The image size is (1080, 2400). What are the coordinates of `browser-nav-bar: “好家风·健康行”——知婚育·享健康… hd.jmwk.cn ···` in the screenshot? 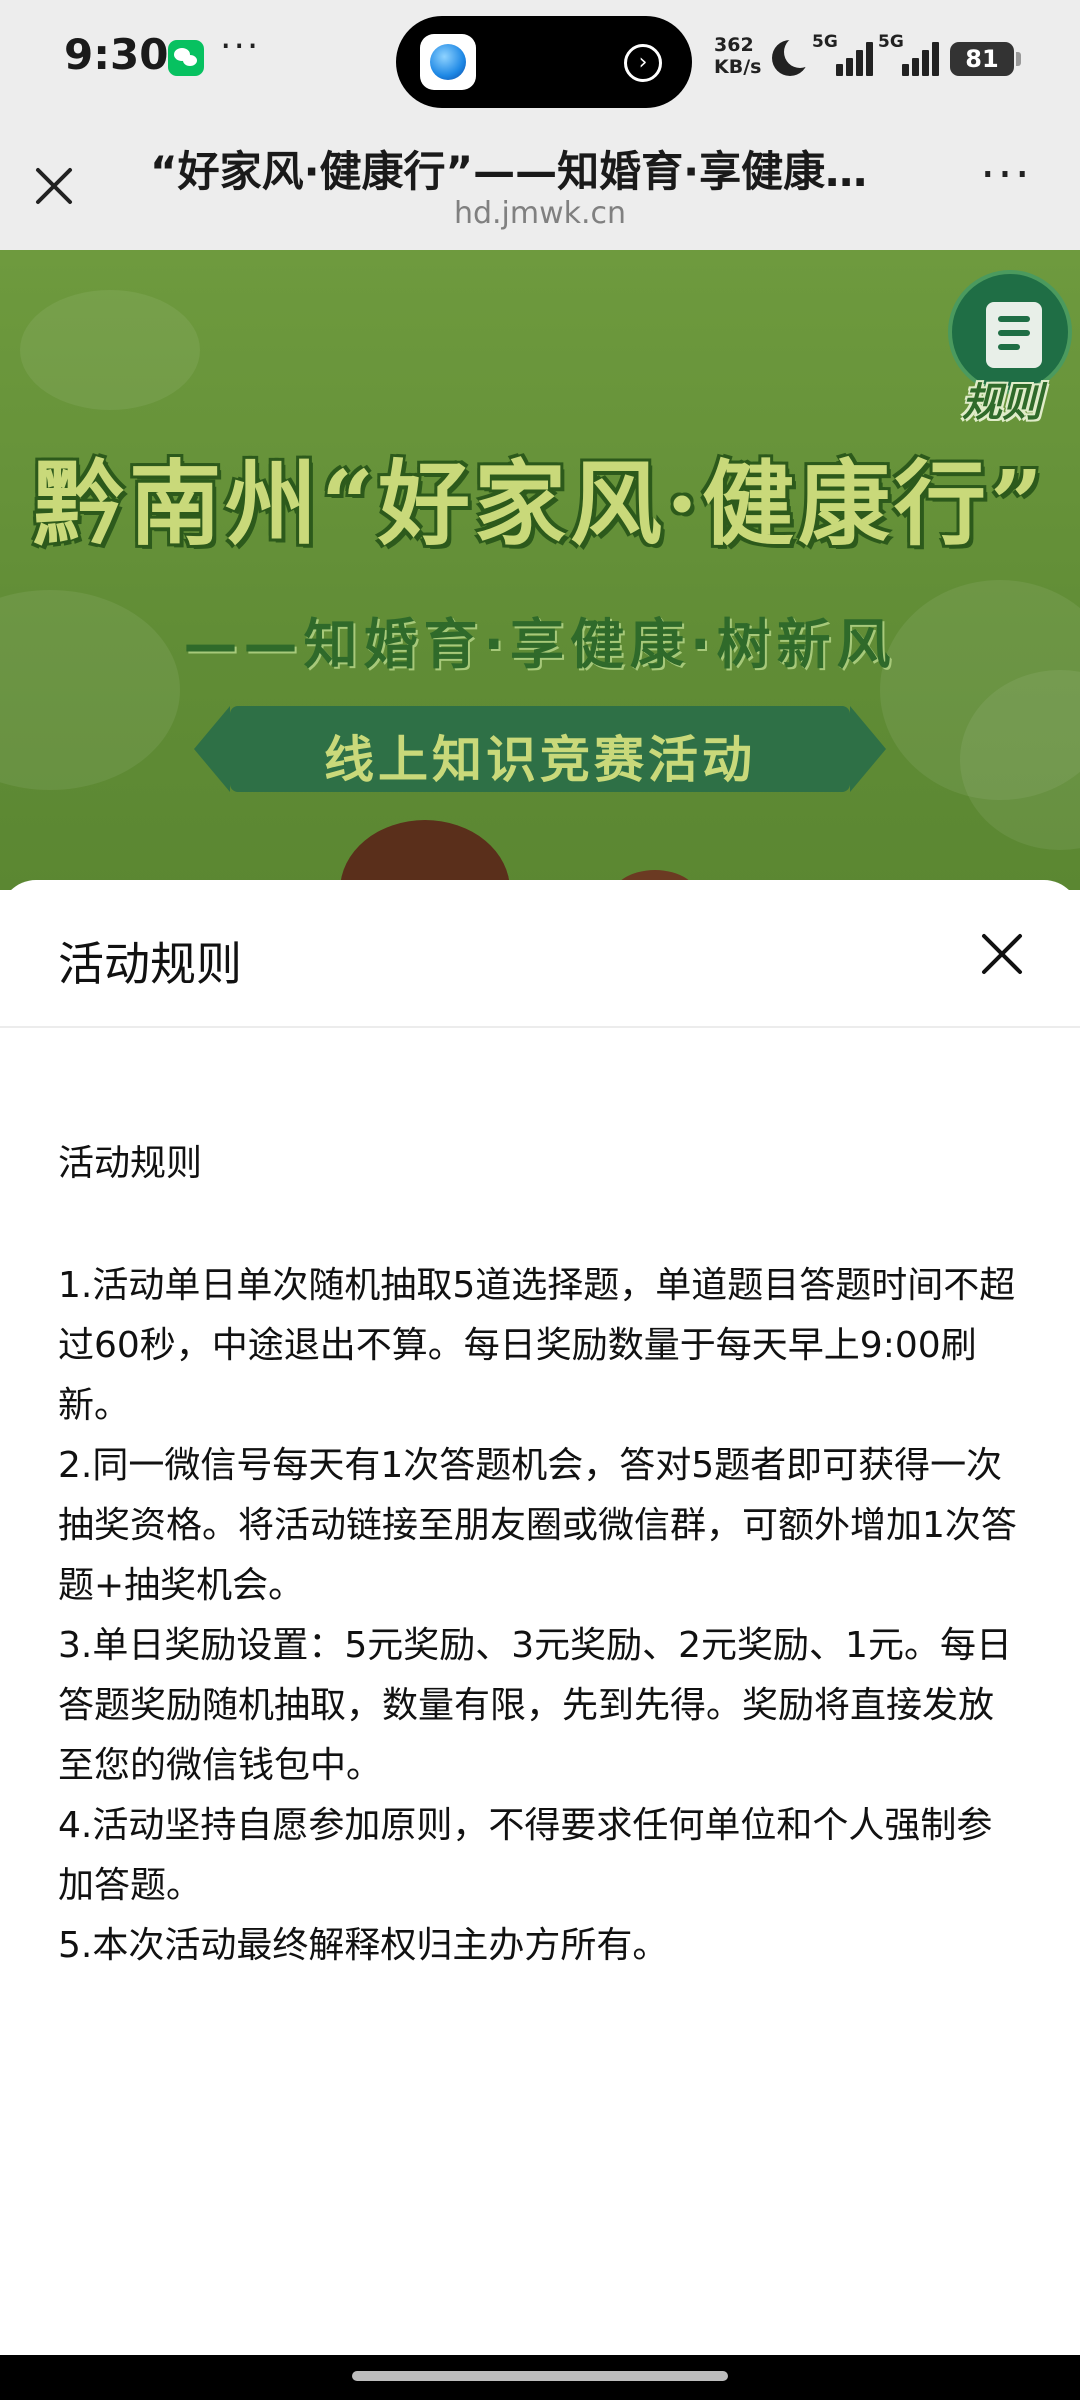 It's located at (540, 185).